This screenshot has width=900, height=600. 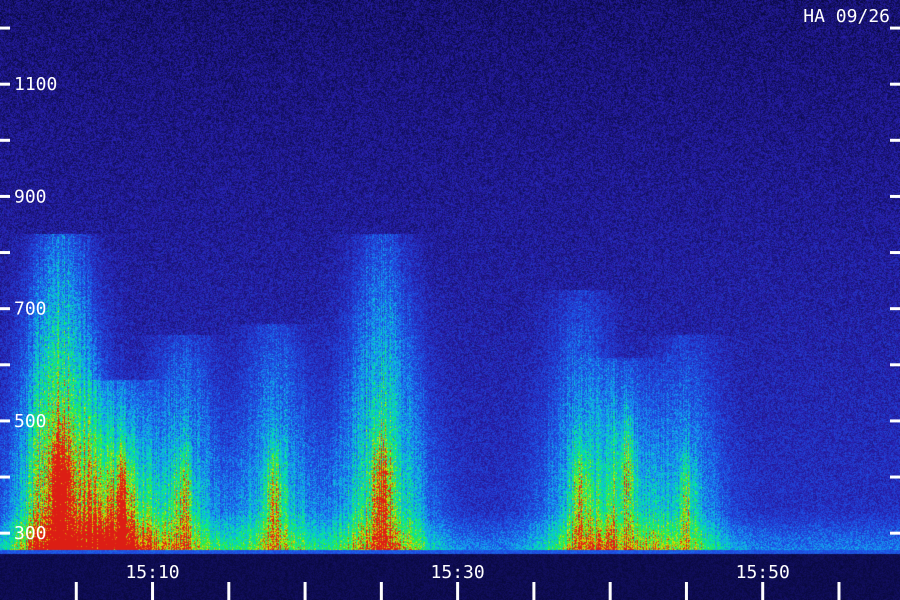 I want to click on y-tick-label: 500, so click(x=30, y=421).